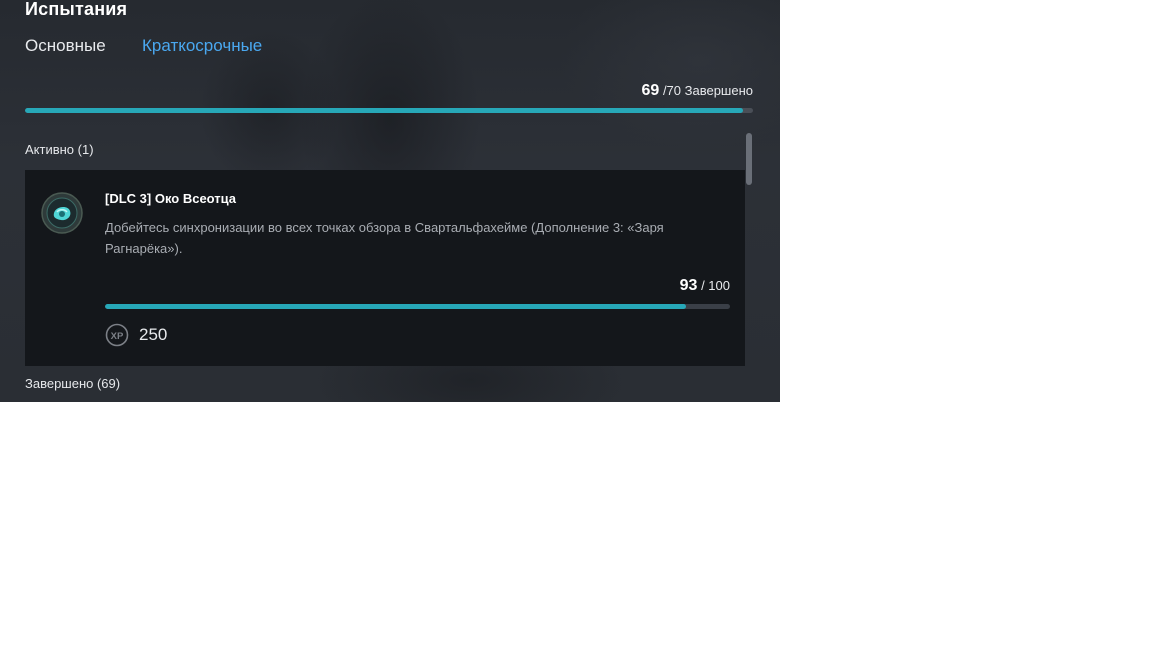 Image resolution: width=1152 pixels, height=648 pixels. Describe the element at coordinates (715, 285) in the screenshot. I see `challenge-progress-total: / 100` at that location.